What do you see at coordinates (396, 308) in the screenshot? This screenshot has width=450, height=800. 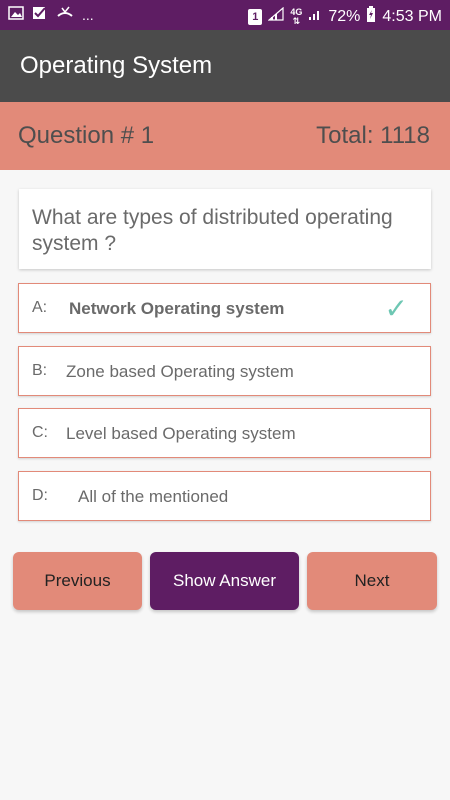 I see `check-icon: ✓` at bounding box center [396, 308].